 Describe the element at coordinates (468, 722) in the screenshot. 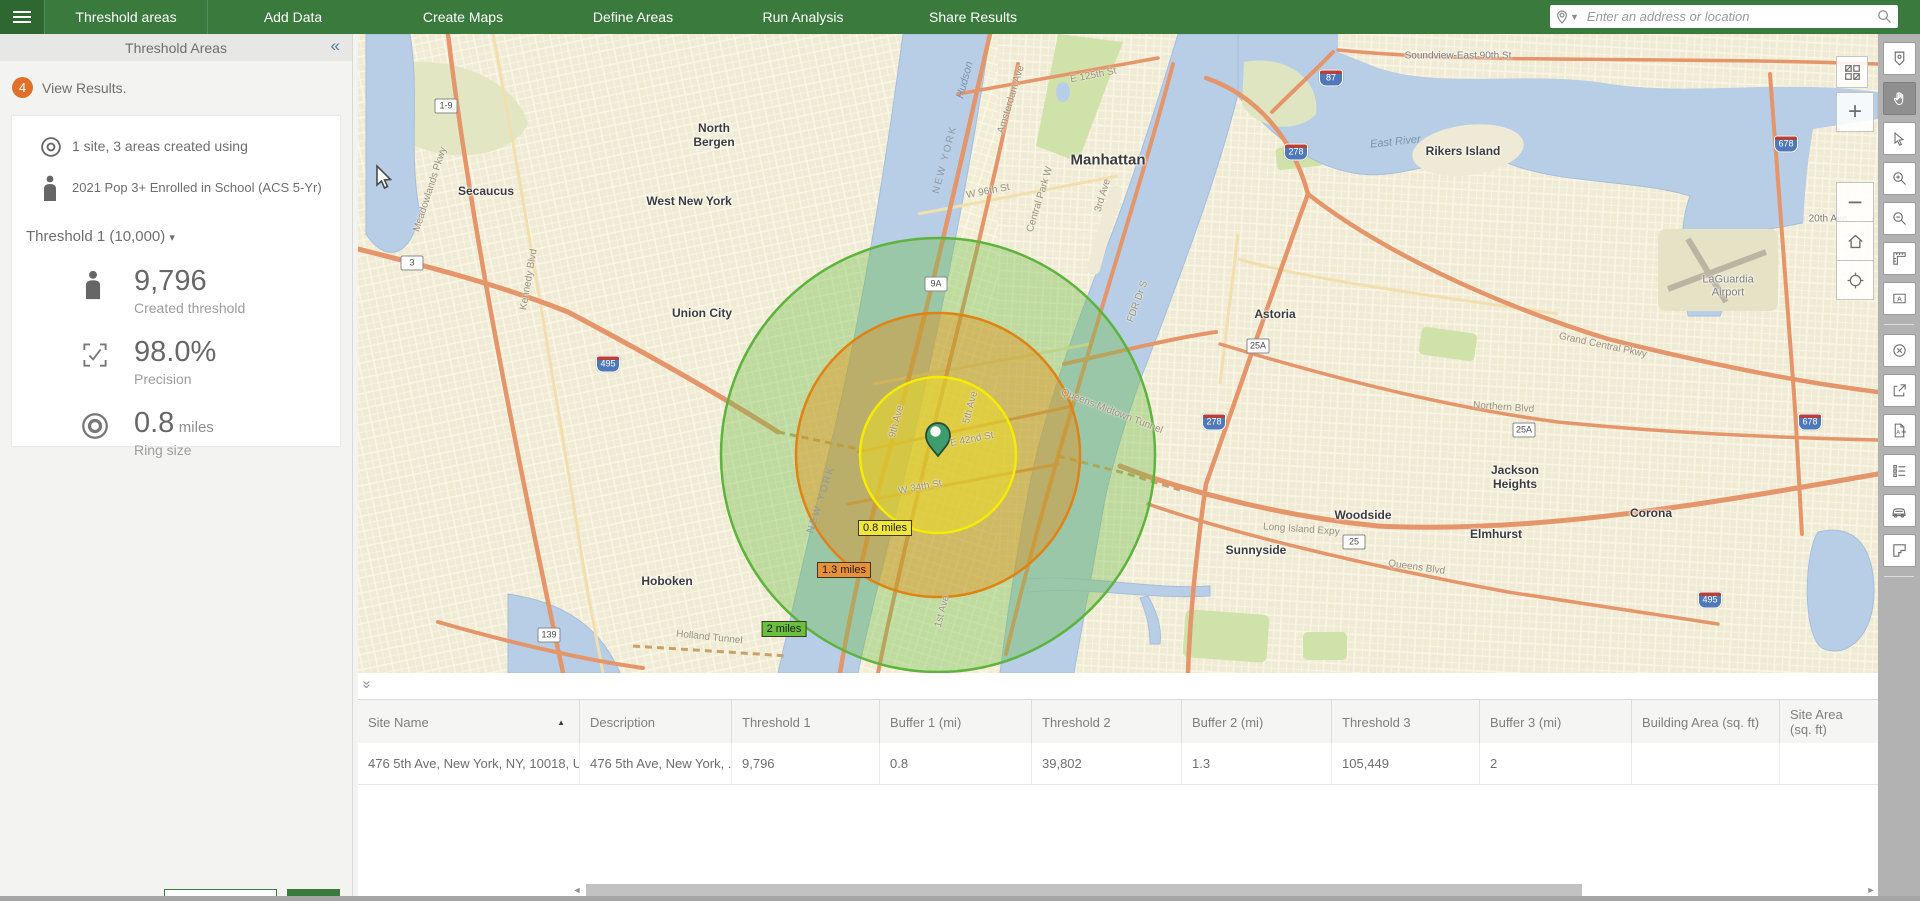

I see `column-header-site-name: Site Name ▲` at that location.